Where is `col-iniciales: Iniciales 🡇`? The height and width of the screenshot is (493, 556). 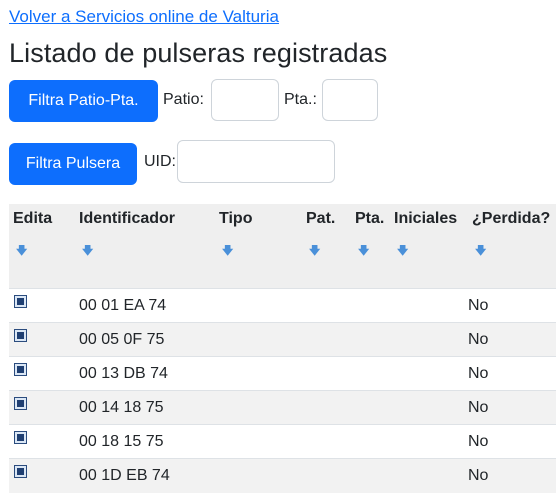 col-iniciales: Iniciales 🡇 is located at coordinates (429, 246).